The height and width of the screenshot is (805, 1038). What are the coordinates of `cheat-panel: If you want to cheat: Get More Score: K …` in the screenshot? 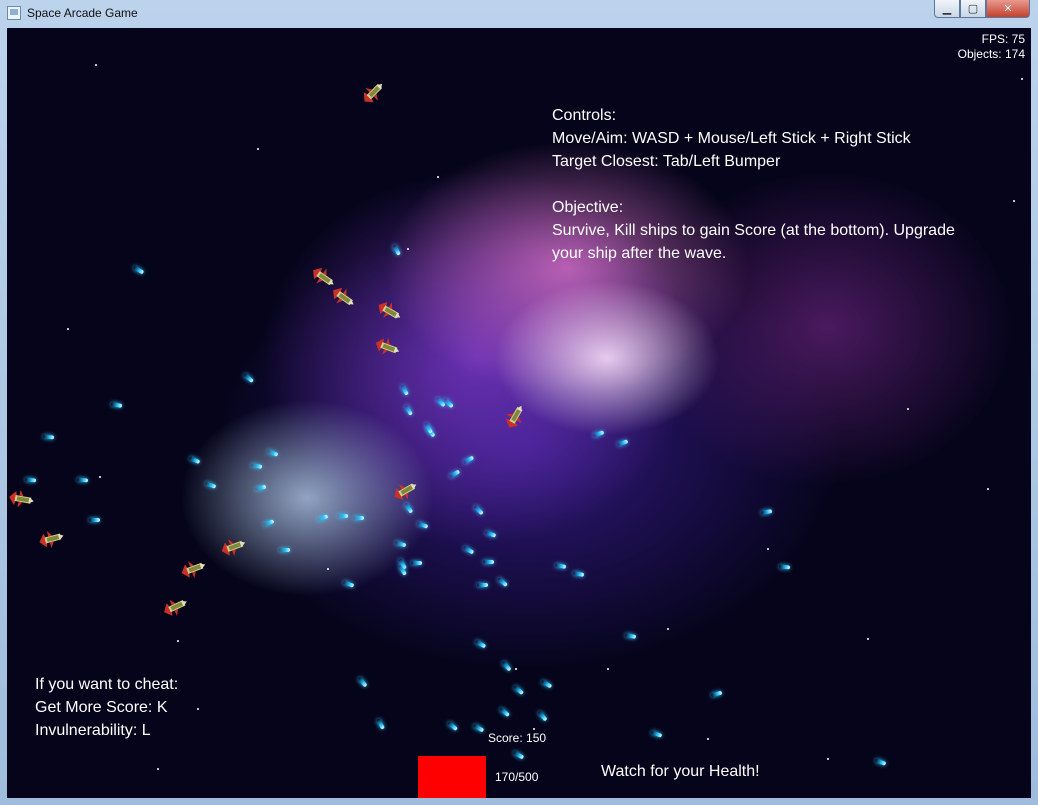 It's located at (106, 707).